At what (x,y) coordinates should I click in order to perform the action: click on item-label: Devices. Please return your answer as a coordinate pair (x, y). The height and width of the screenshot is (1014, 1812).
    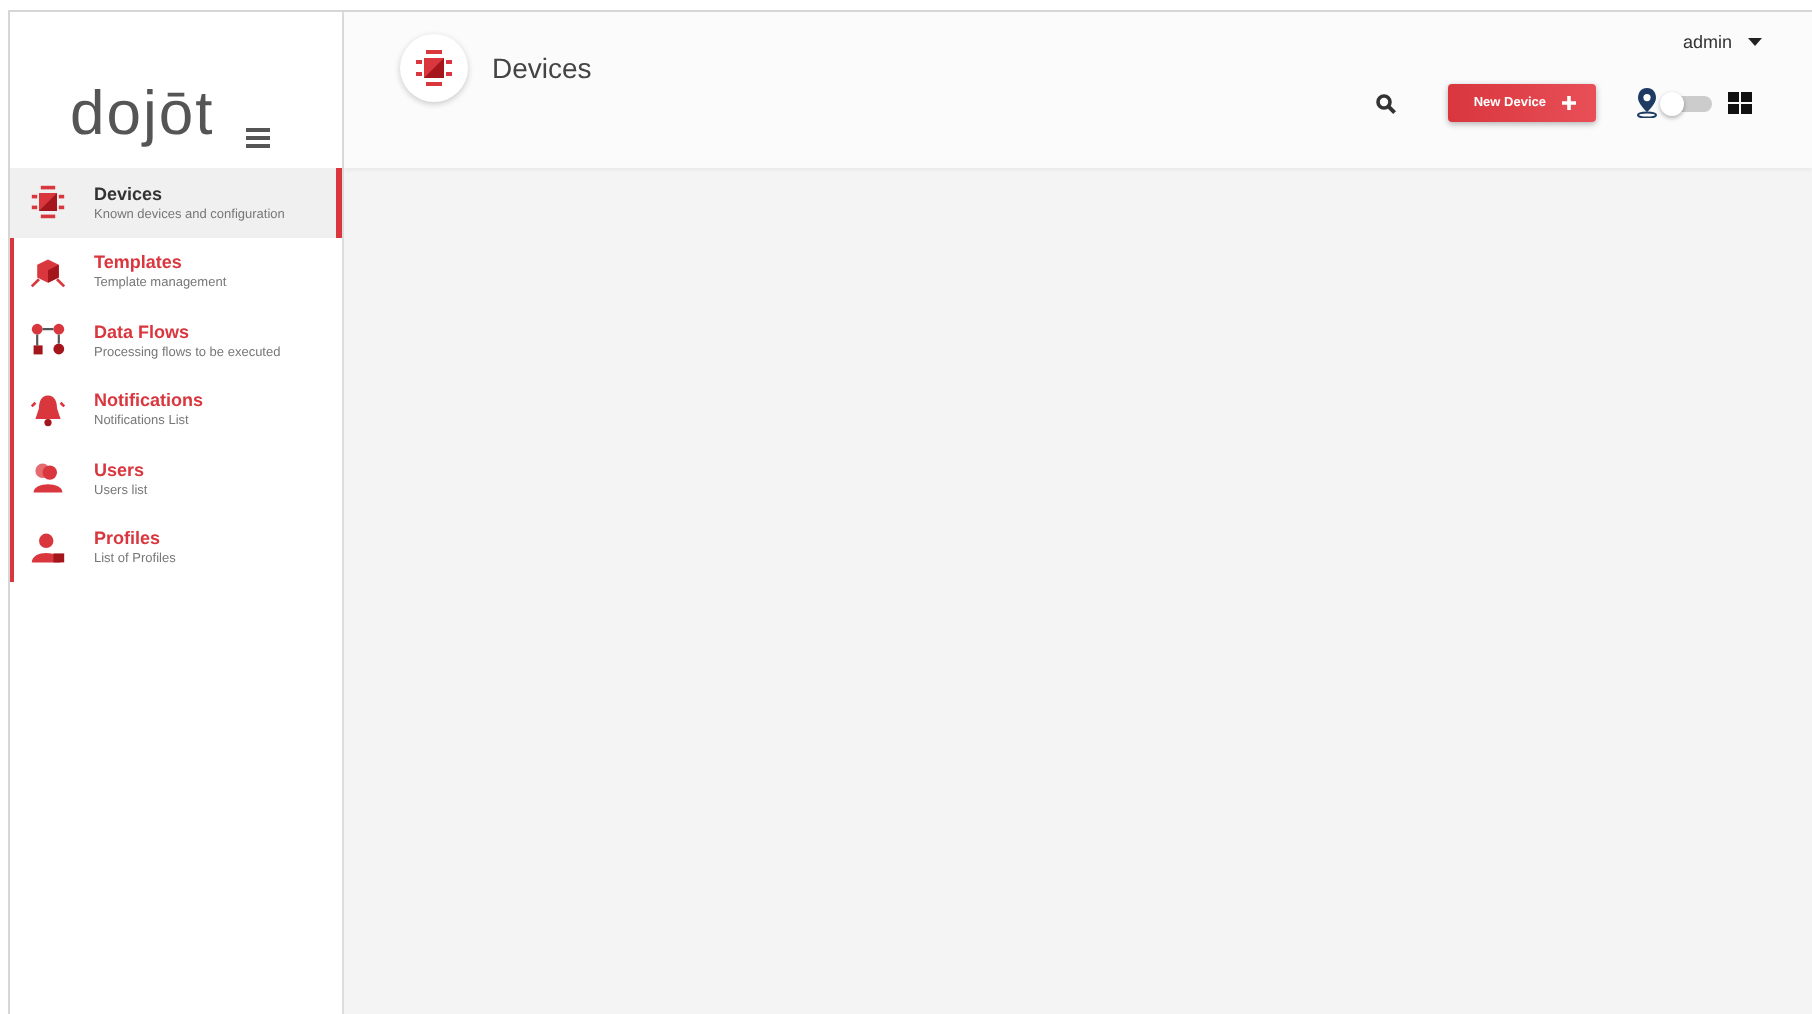
    Looking at the image, I should click on (129, 193).